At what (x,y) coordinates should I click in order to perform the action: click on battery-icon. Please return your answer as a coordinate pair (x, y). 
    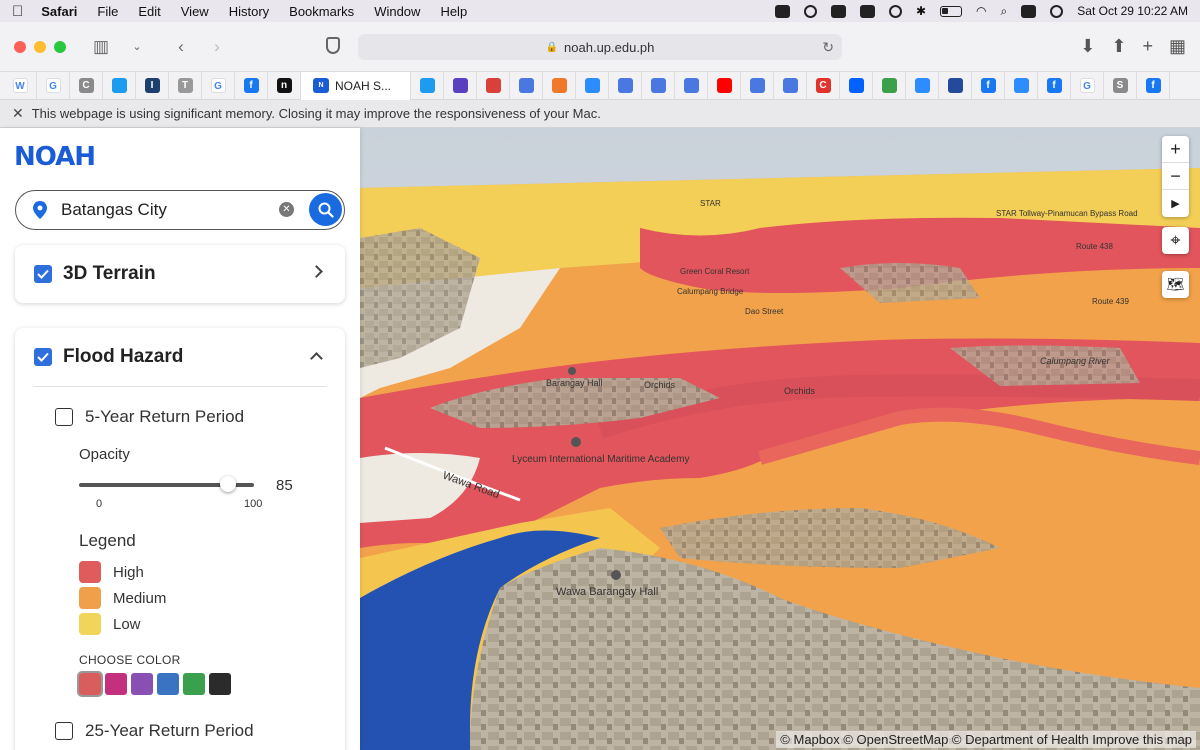
    Looking at the image, I should click on (951, 11).